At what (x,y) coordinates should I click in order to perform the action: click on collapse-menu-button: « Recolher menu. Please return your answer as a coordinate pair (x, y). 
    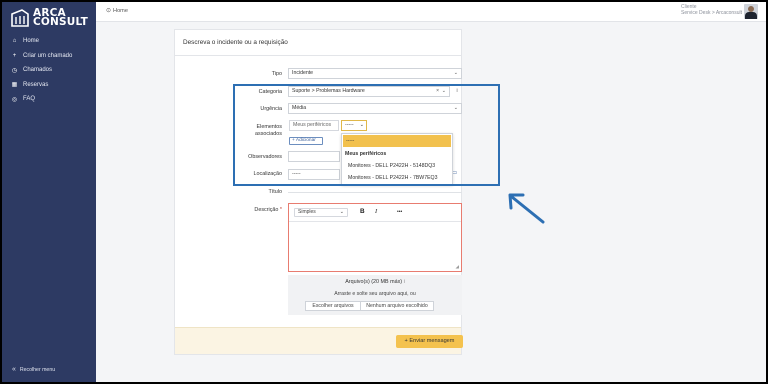
    Looking at the image, I should click on (33, 369).